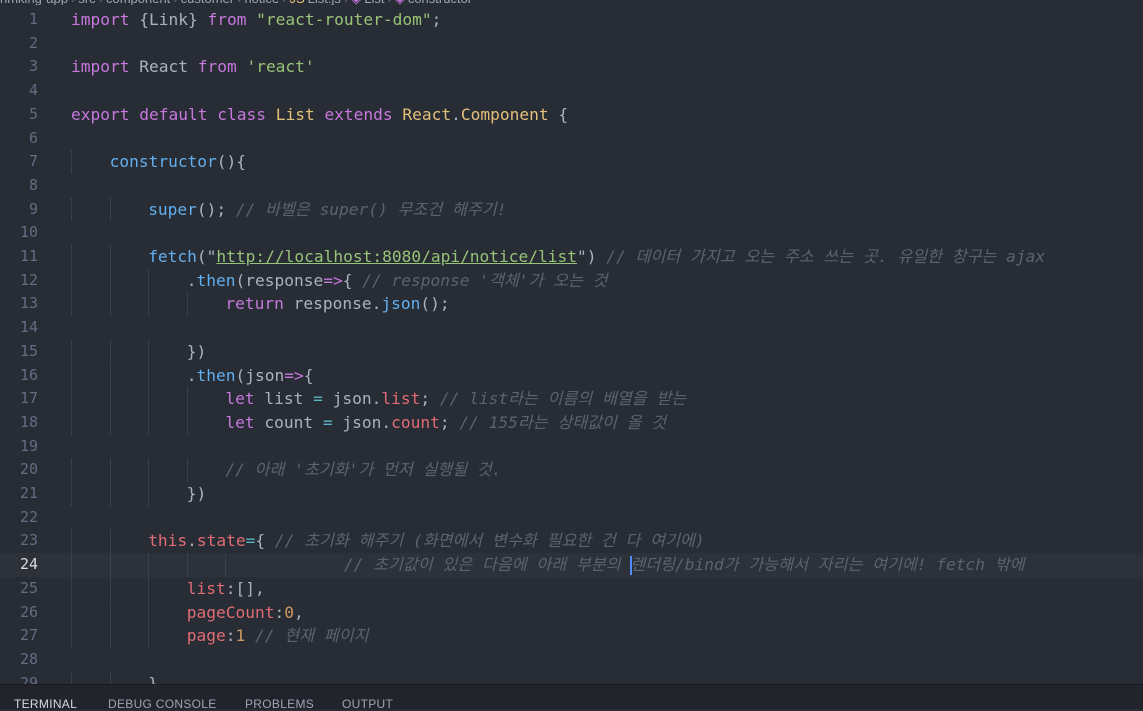 The image size is (1143, 711). What do you see at coordinates (279, 704) in the screenshot?
I see `tab-problems: PROBLEMS` at bounding box center [279, 704].